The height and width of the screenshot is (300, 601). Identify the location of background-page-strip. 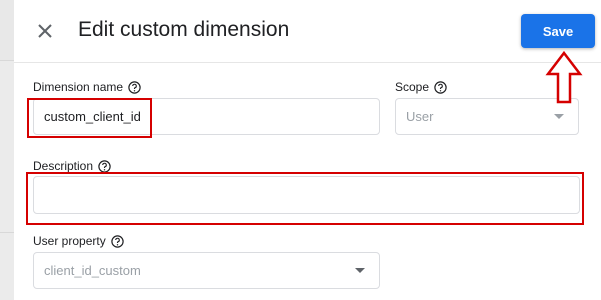
(7, 150).